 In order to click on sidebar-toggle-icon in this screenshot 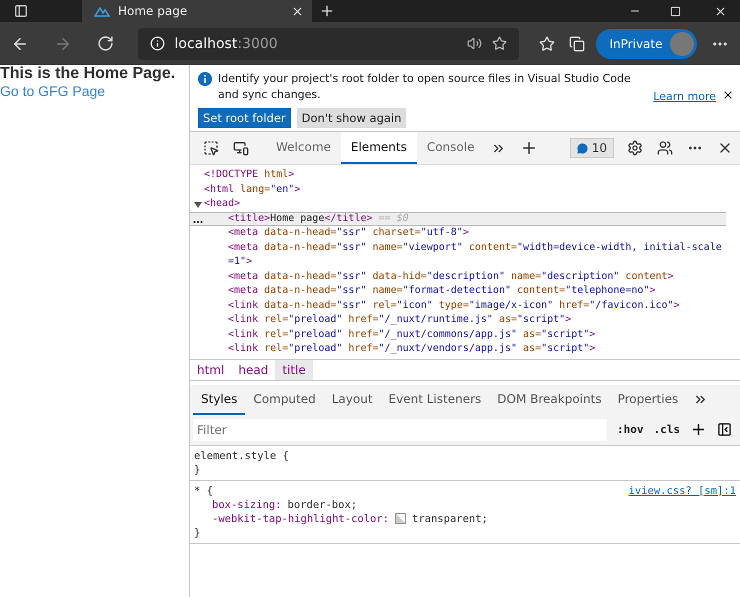, I will do `click(724, 429)`.